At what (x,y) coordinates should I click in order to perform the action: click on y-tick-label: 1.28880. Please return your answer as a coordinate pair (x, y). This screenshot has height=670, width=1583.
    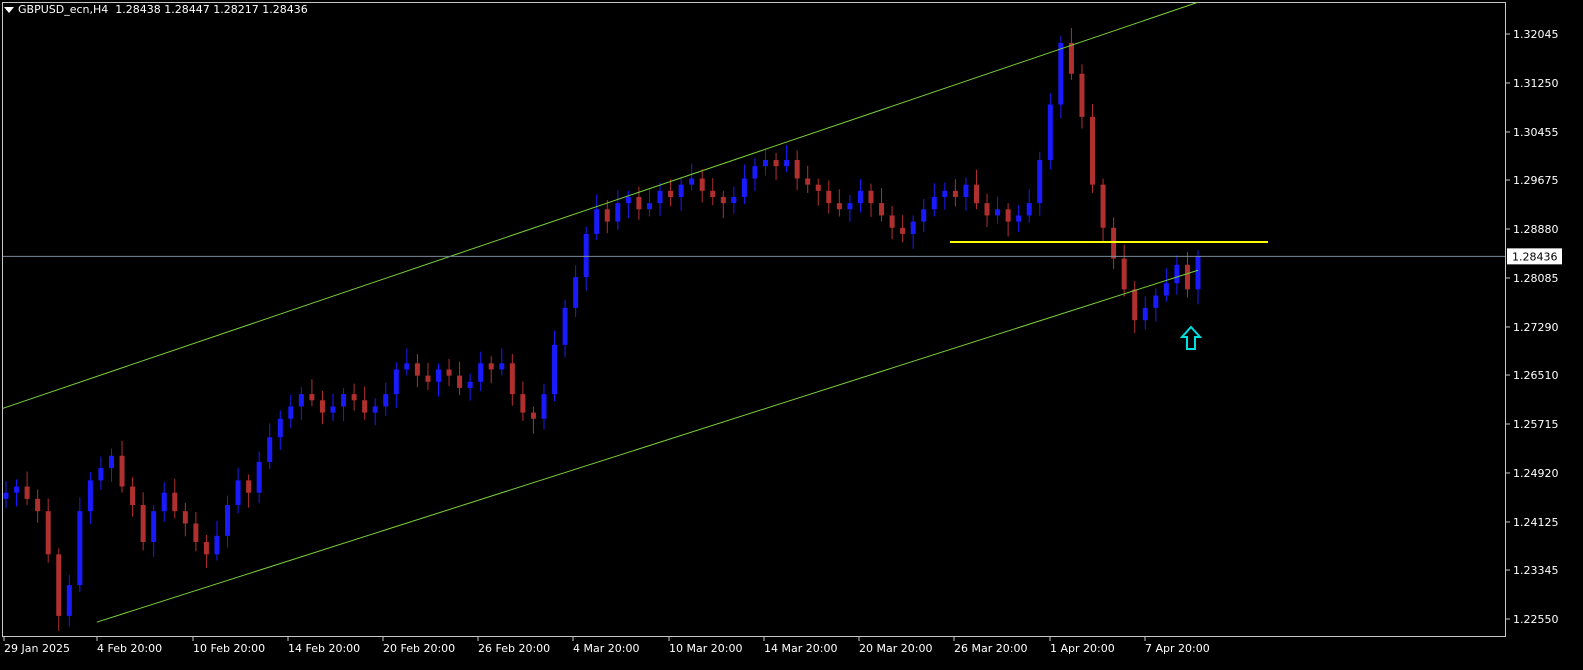
    Looking at the image, I should click on (1536, 229).